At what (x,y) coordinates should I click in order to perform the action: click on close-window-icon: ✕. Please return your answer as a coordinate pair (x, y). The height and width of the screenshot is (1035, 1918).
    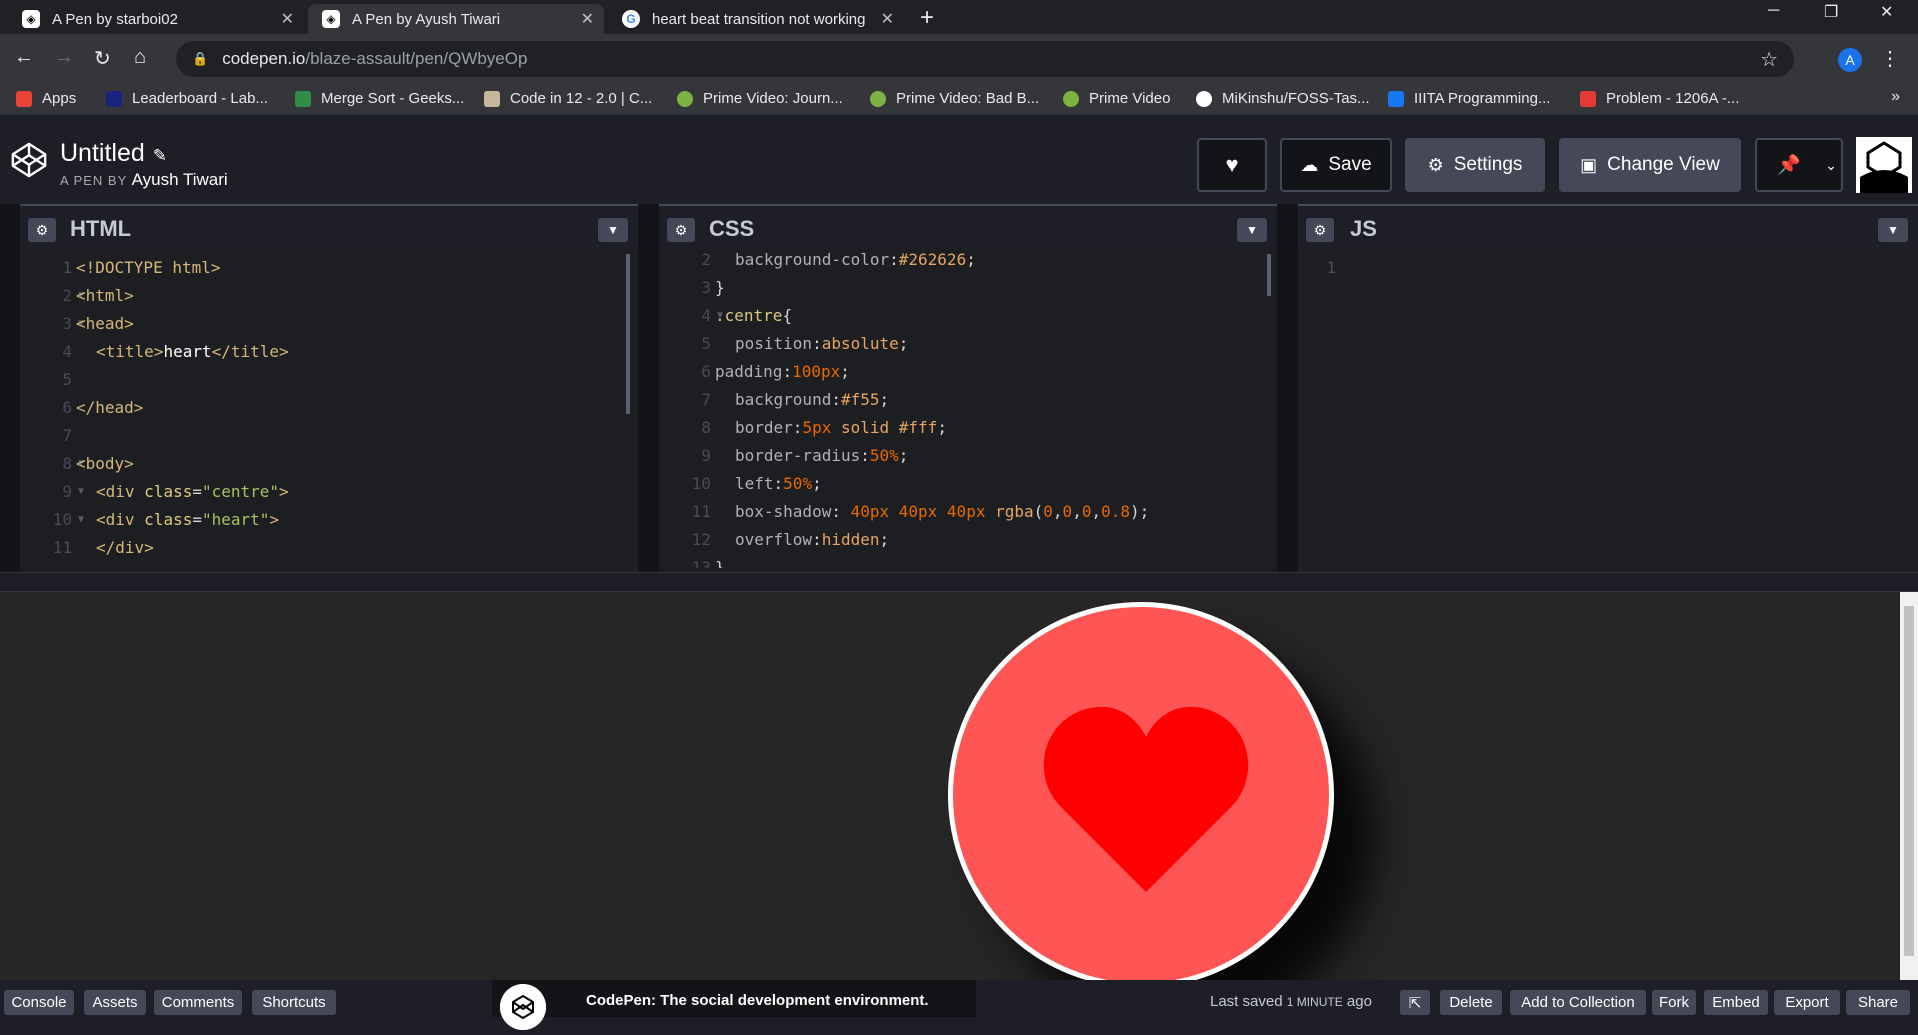
    Looking at the image, I should click on (1886, 12).